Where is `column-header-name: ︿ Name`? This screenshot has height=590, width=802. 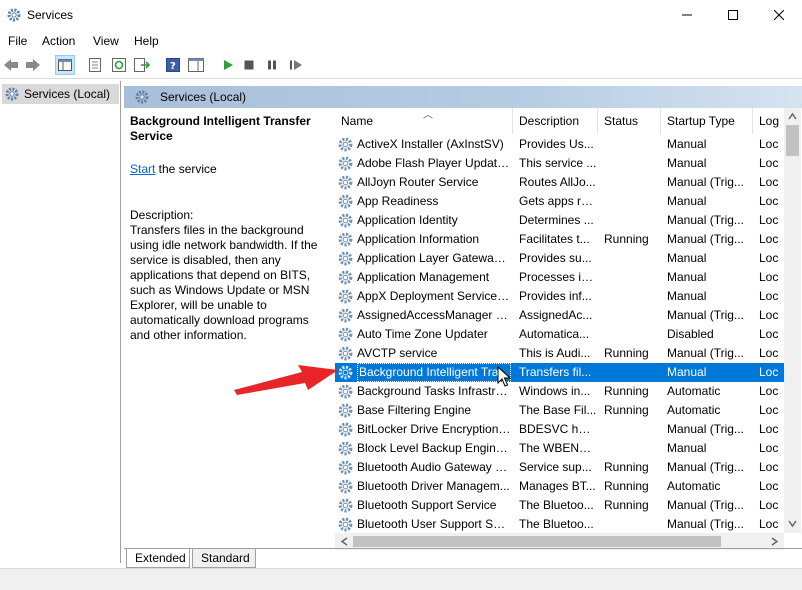 column-header-name: ︿ Name is located at coordinates (424, 121).